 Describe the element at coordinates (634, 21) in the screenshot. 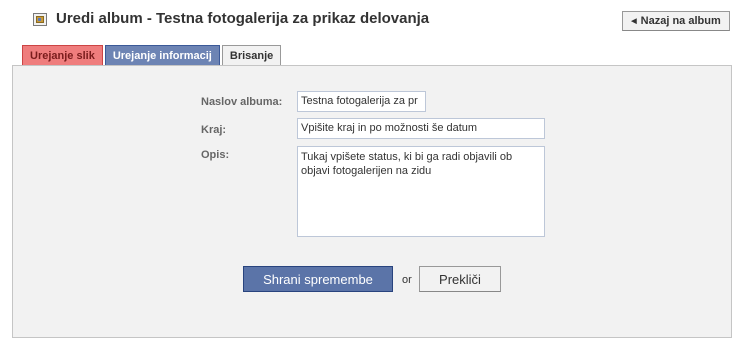

I see `left-arrow-icon: ◀` at that location.